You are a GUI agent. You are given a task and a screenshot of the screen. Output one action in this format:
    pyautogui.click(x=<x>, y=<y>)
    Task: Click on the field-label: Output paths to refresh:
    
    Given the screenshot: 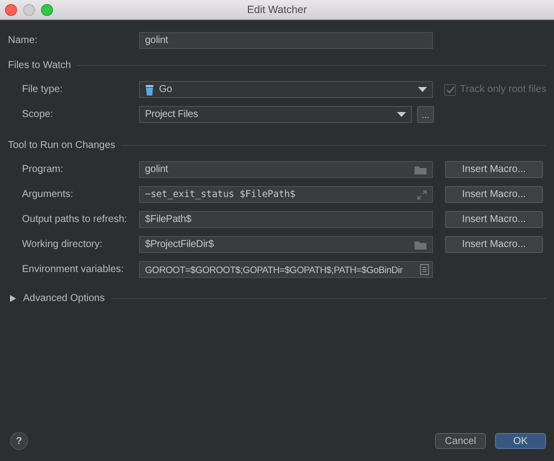 What is the action you would take?
    pyautogui.click(x=74, y=219)
    